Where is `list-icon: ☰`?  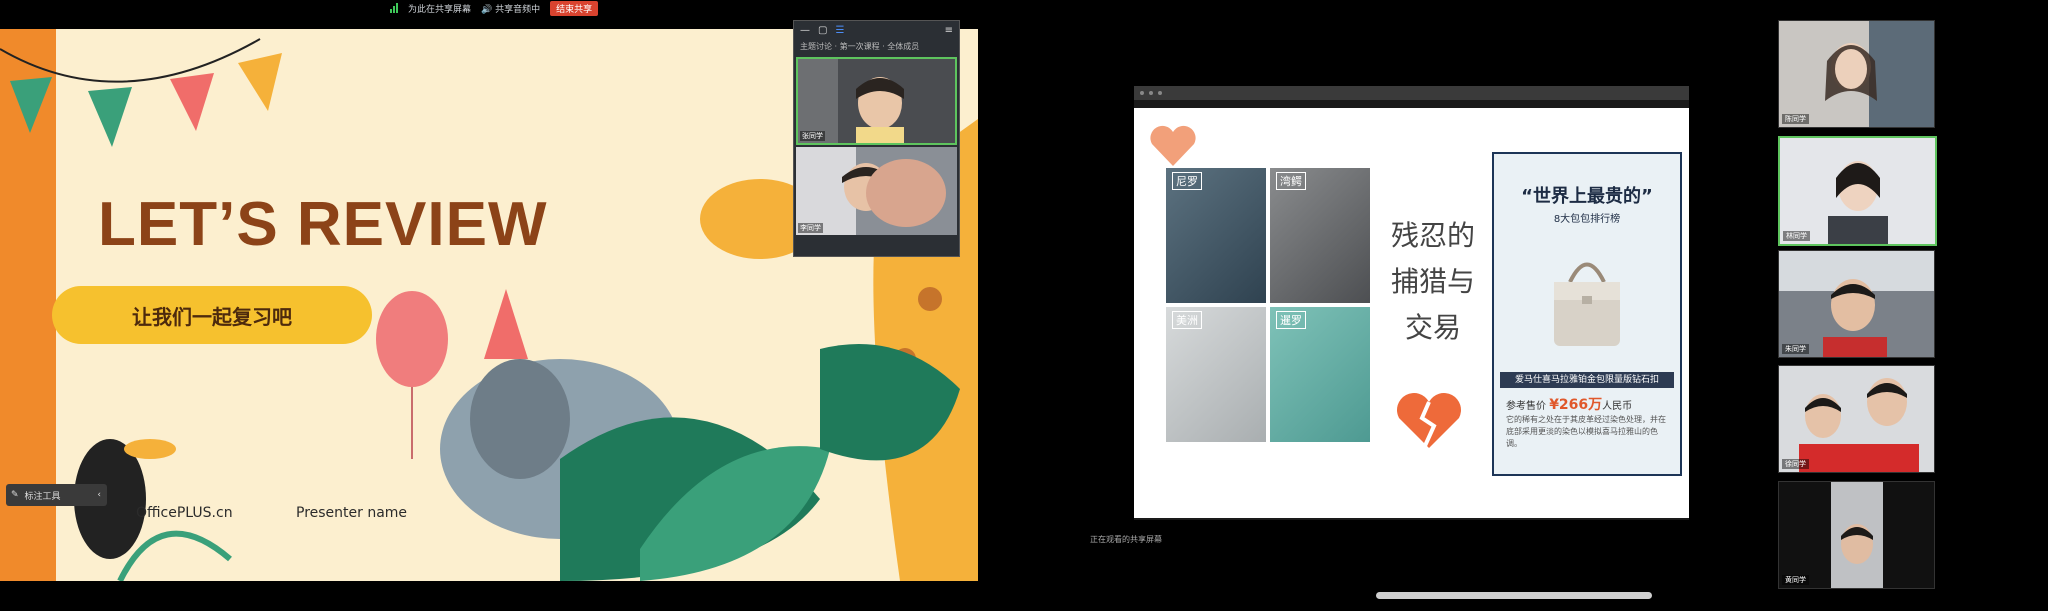
list-icon: ☰ is located at coordinates (839, 30).